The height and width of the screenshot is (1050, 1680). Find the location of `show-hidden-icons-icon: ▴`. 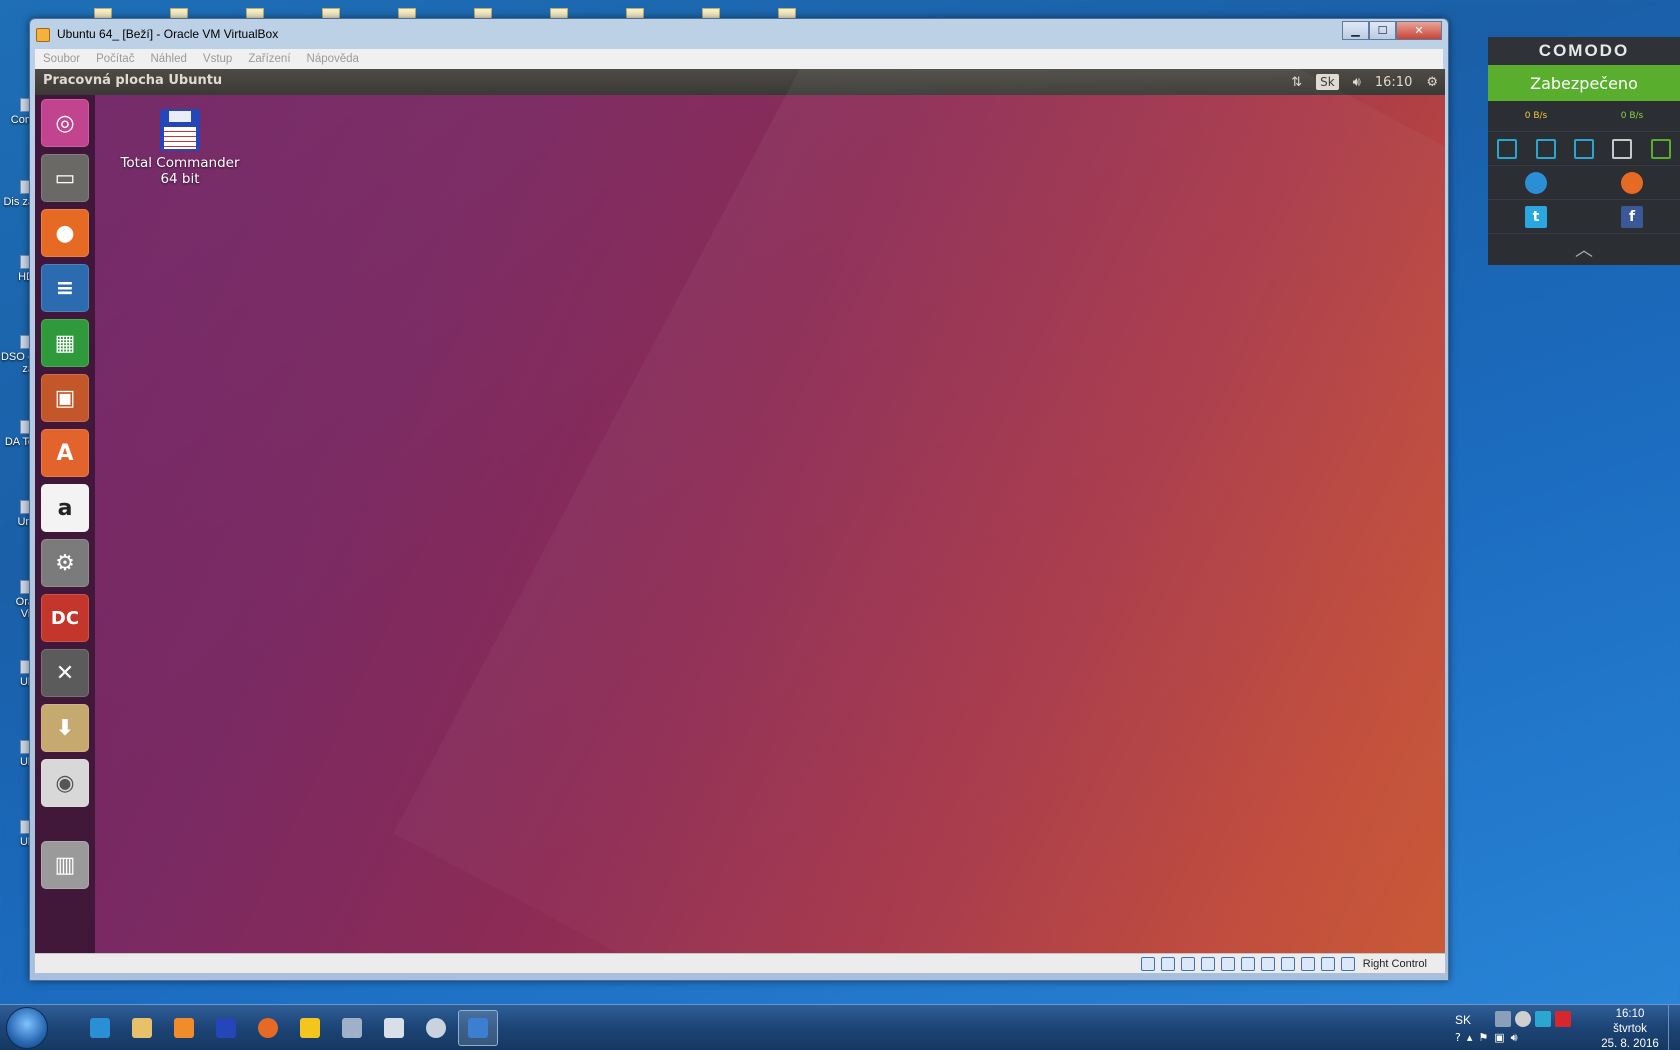

show-hidden-icons-icon: ▴ is located at coordinates (1470, 1038).